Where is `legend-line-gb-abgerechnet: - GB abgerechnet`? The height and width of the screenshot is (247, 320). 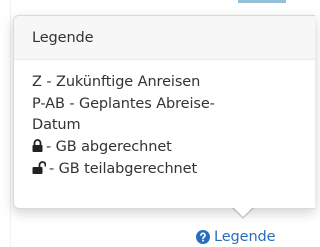
legend-line-gb-abgerechnet: - GB abgerechnet is located at coordinates (164, 148).